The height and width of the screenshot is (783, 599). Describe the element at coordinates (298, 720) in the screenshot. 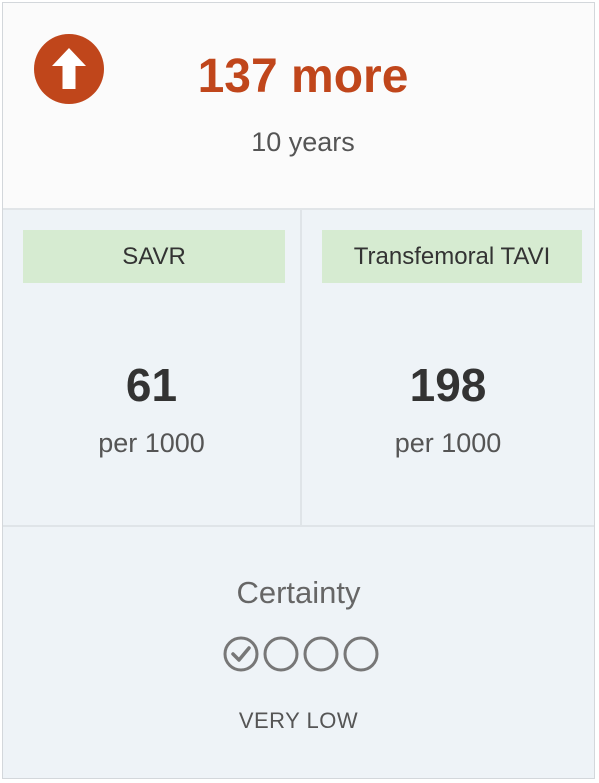

I see `certainty-level: VERY LOW` at that location.